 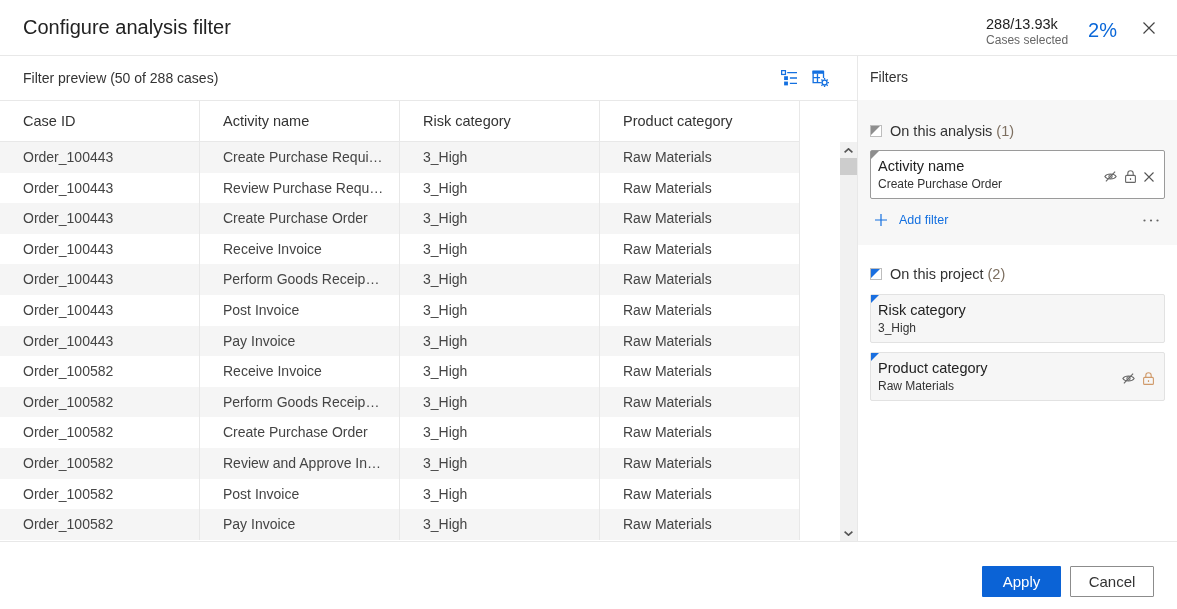 I want to click on group-count: (2), so click(x=996, y=274).